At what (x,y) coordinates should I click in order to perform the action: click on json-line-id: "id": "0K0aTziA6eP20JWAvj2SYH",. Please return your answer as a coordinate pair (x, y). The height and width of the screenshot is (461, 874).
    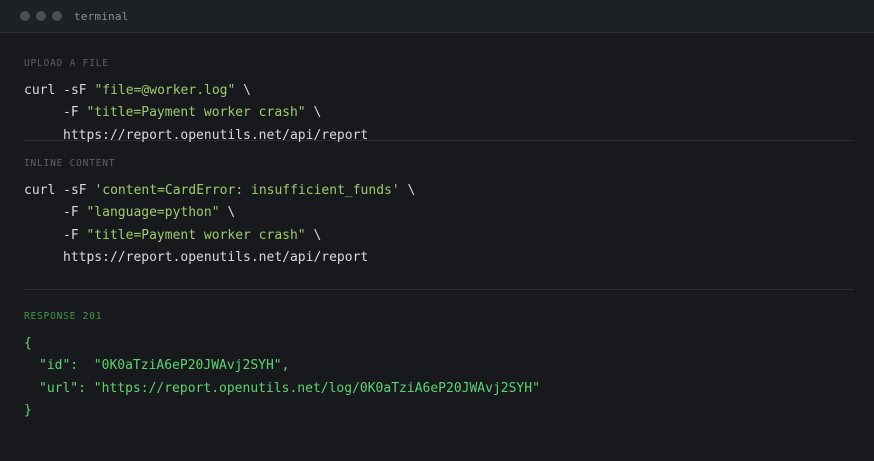
    Looking at the image, I should click on (439, 366).